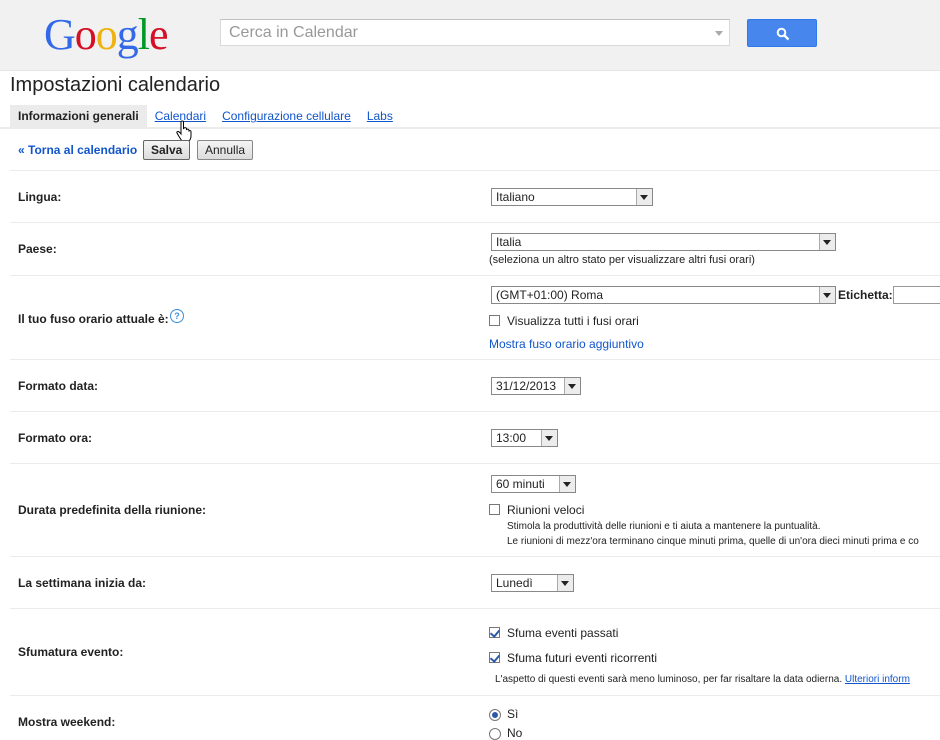  I want to click on show-weekends-no-radio, so click(495, 734).